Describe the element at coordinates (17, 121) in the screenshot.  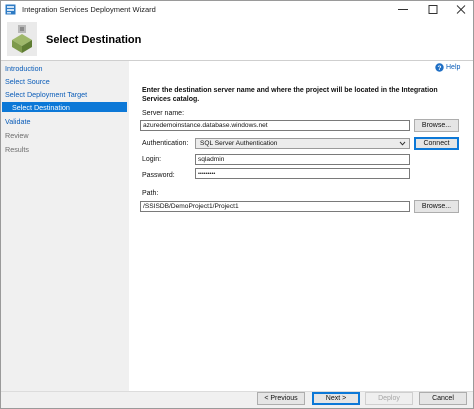
I see `nav-item-validate: Validate` at that location.